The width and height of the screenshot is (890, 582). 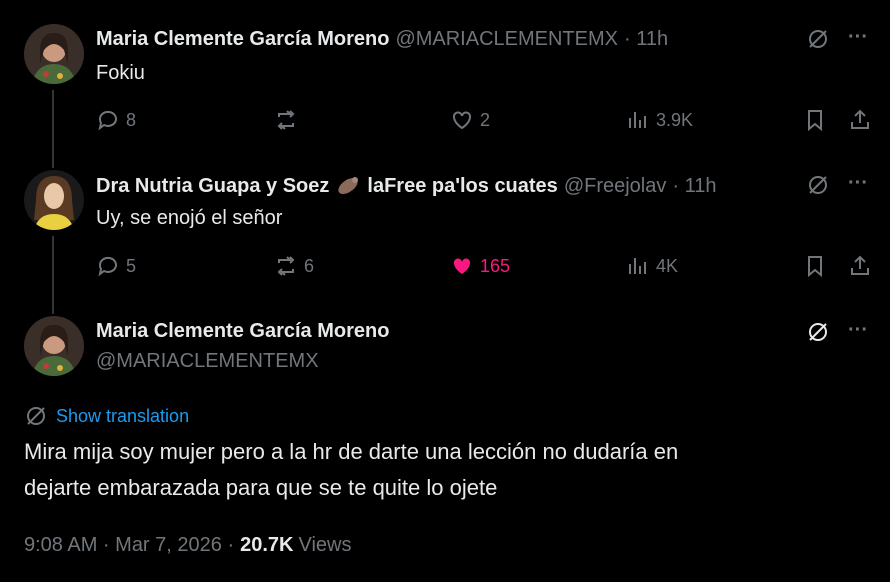 I want to click on reply-count: 5, so click(x=131, y=265).